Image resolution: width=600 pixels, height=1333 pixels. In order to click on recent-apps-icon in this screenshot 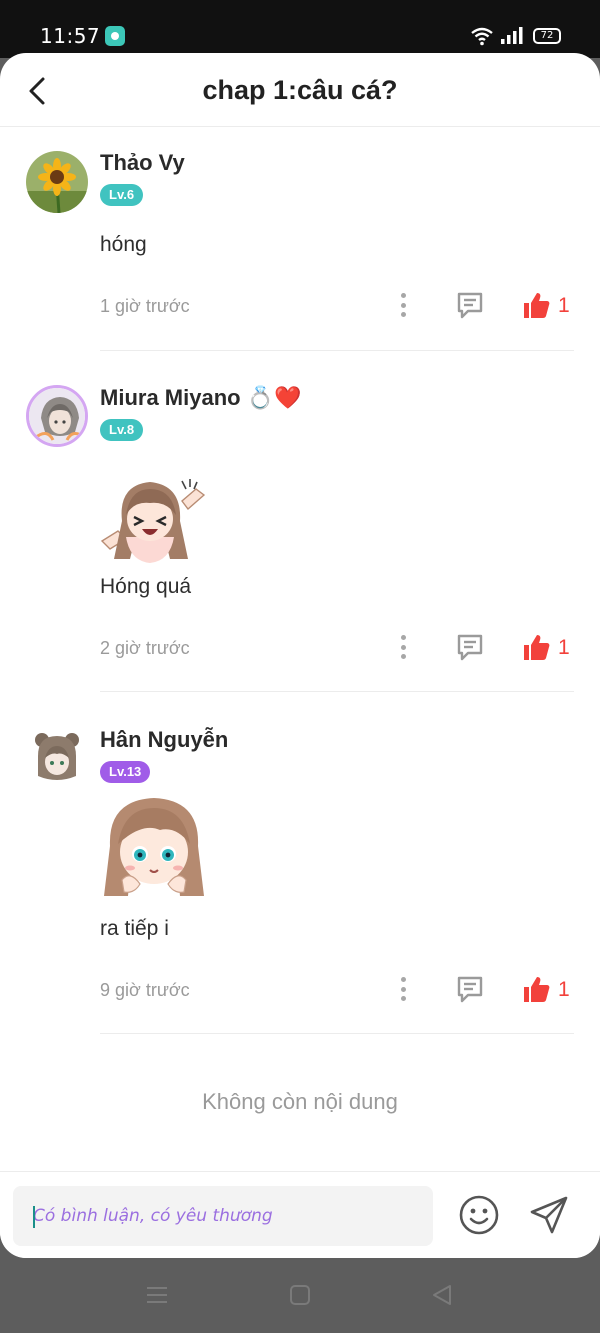, I will do `click(157, 1295)`.